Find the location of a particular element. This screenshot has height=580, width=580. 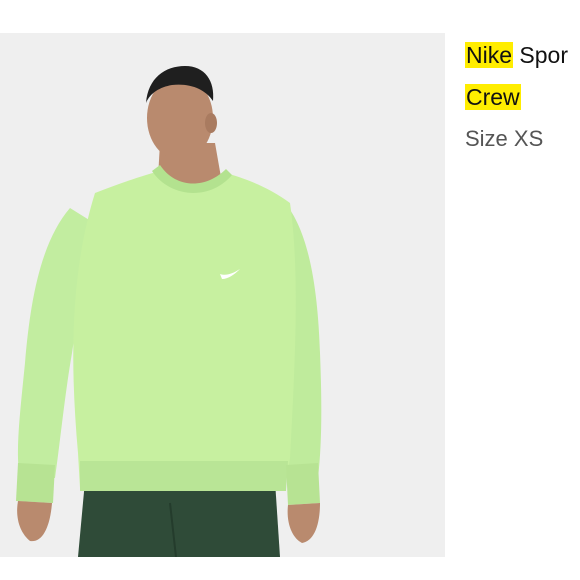

size-label: Size XS is located at coordinates (504, 138).